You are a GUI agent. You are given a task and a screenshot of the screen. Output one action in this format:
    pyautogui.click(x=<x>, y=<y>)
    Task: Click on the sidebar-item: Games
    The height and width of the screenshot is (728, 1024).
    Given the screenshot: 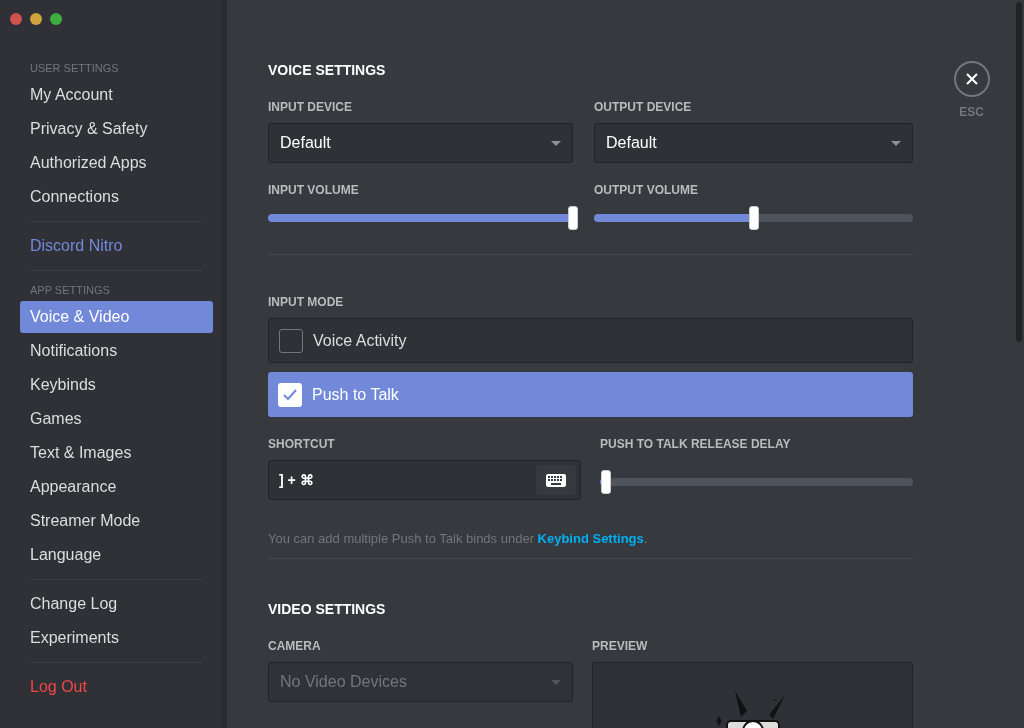 What is the action you would take?
    pyautogui.click(x=116, y=419)
    